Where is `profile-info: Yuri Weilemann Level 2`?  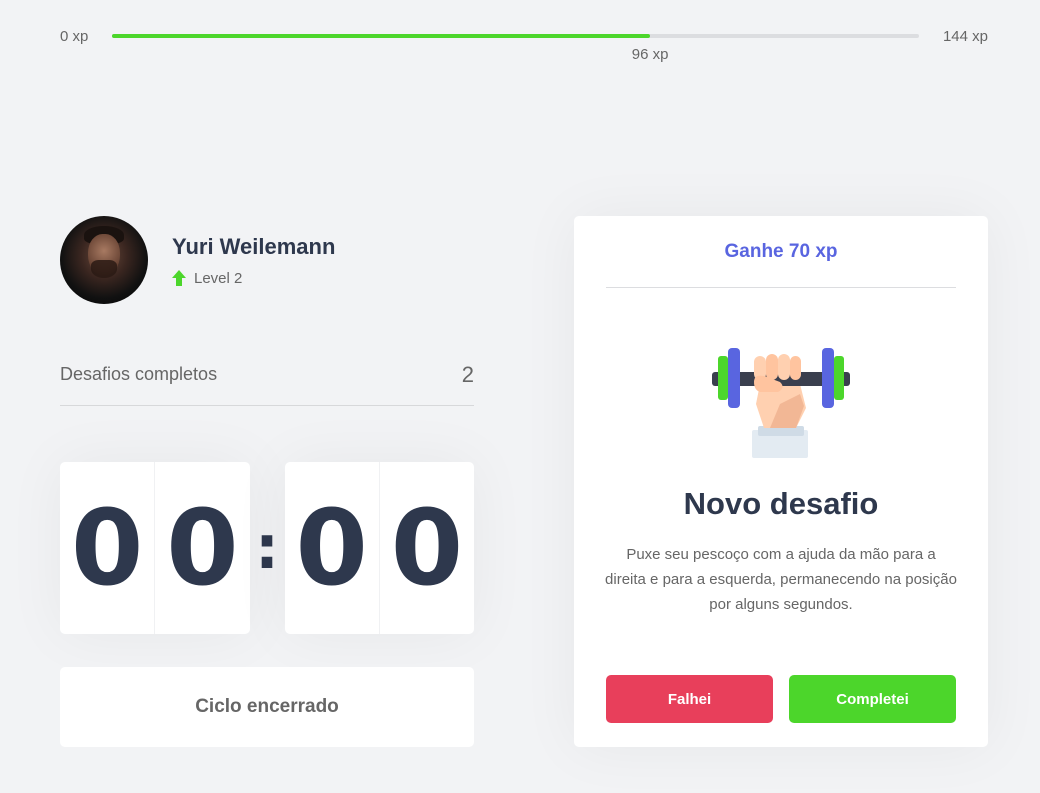 profile-info: Yuri Weilemann Level 2 is located at coordinates (253, 260).